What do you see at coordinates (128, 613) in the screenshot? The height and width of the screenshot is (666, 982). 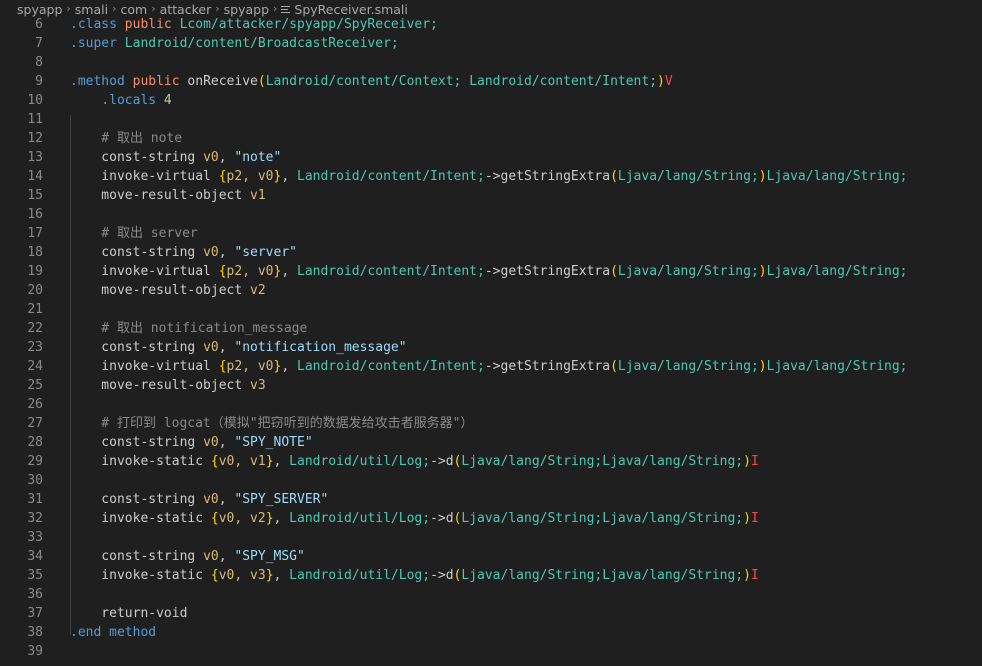 I see `code-text: return-void` at bounding box center [128, 613].